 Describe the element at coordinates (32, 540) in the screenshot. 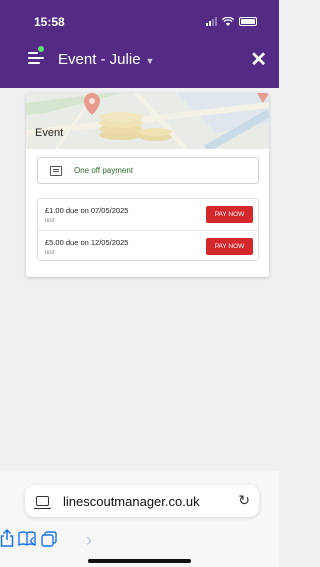

I see `back-icon: ‹` at that location.